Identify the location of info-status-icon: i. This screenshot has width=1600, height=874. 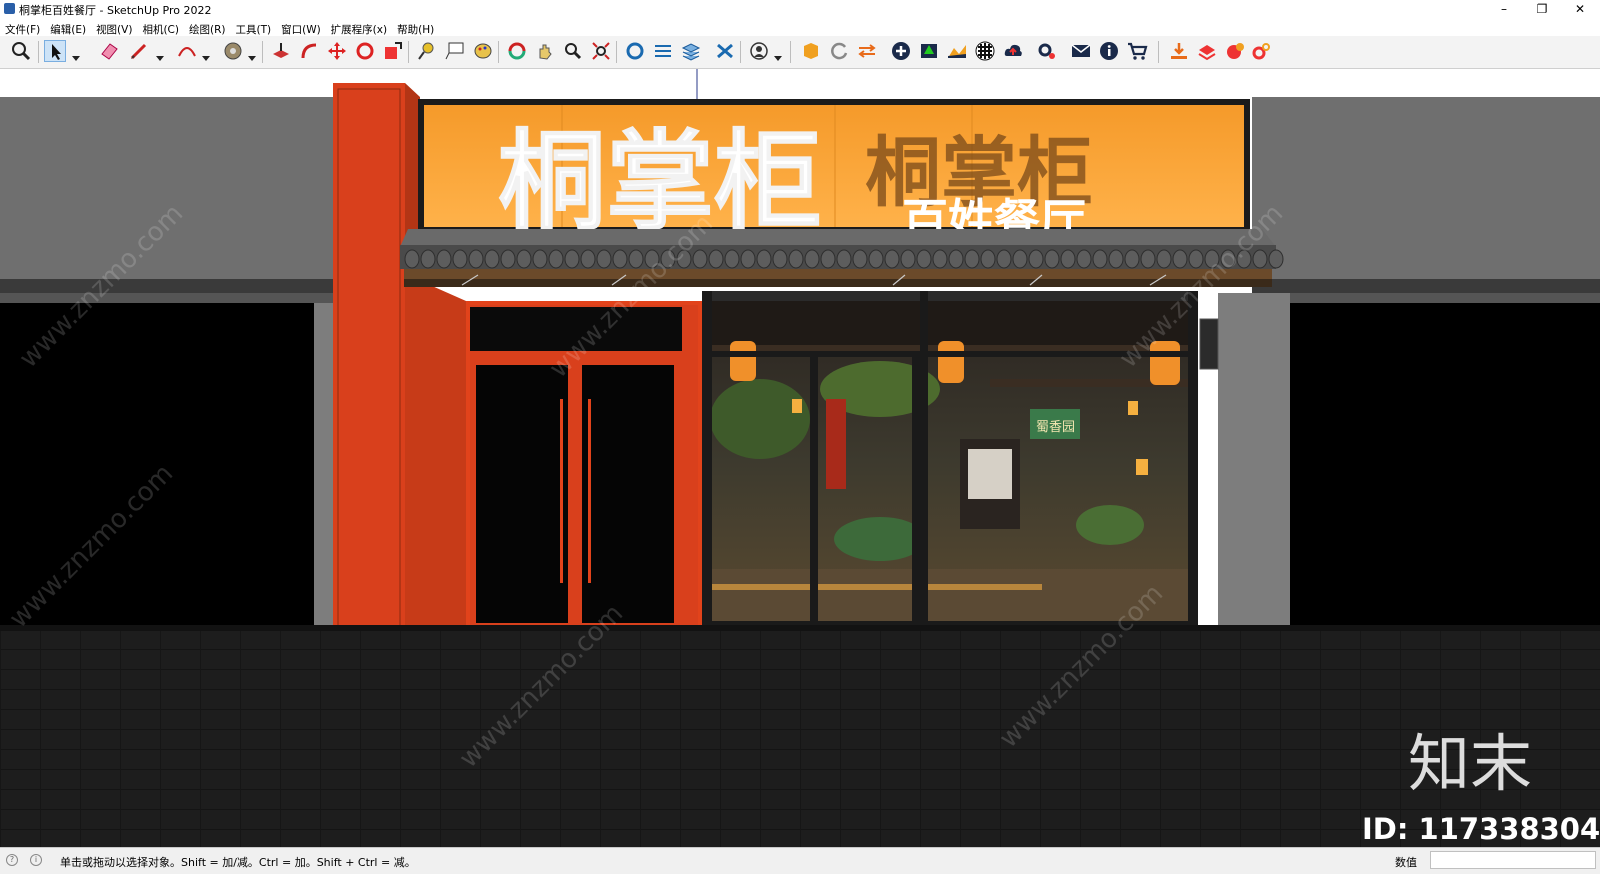
(36, 860).